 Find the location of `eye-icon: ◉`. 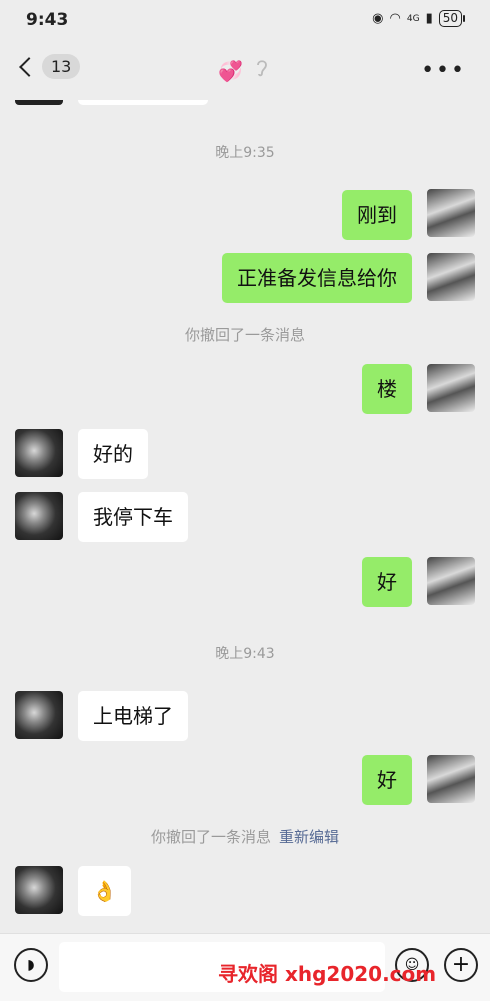

eye-icon: ◉ is located at coordinates (378, 18).